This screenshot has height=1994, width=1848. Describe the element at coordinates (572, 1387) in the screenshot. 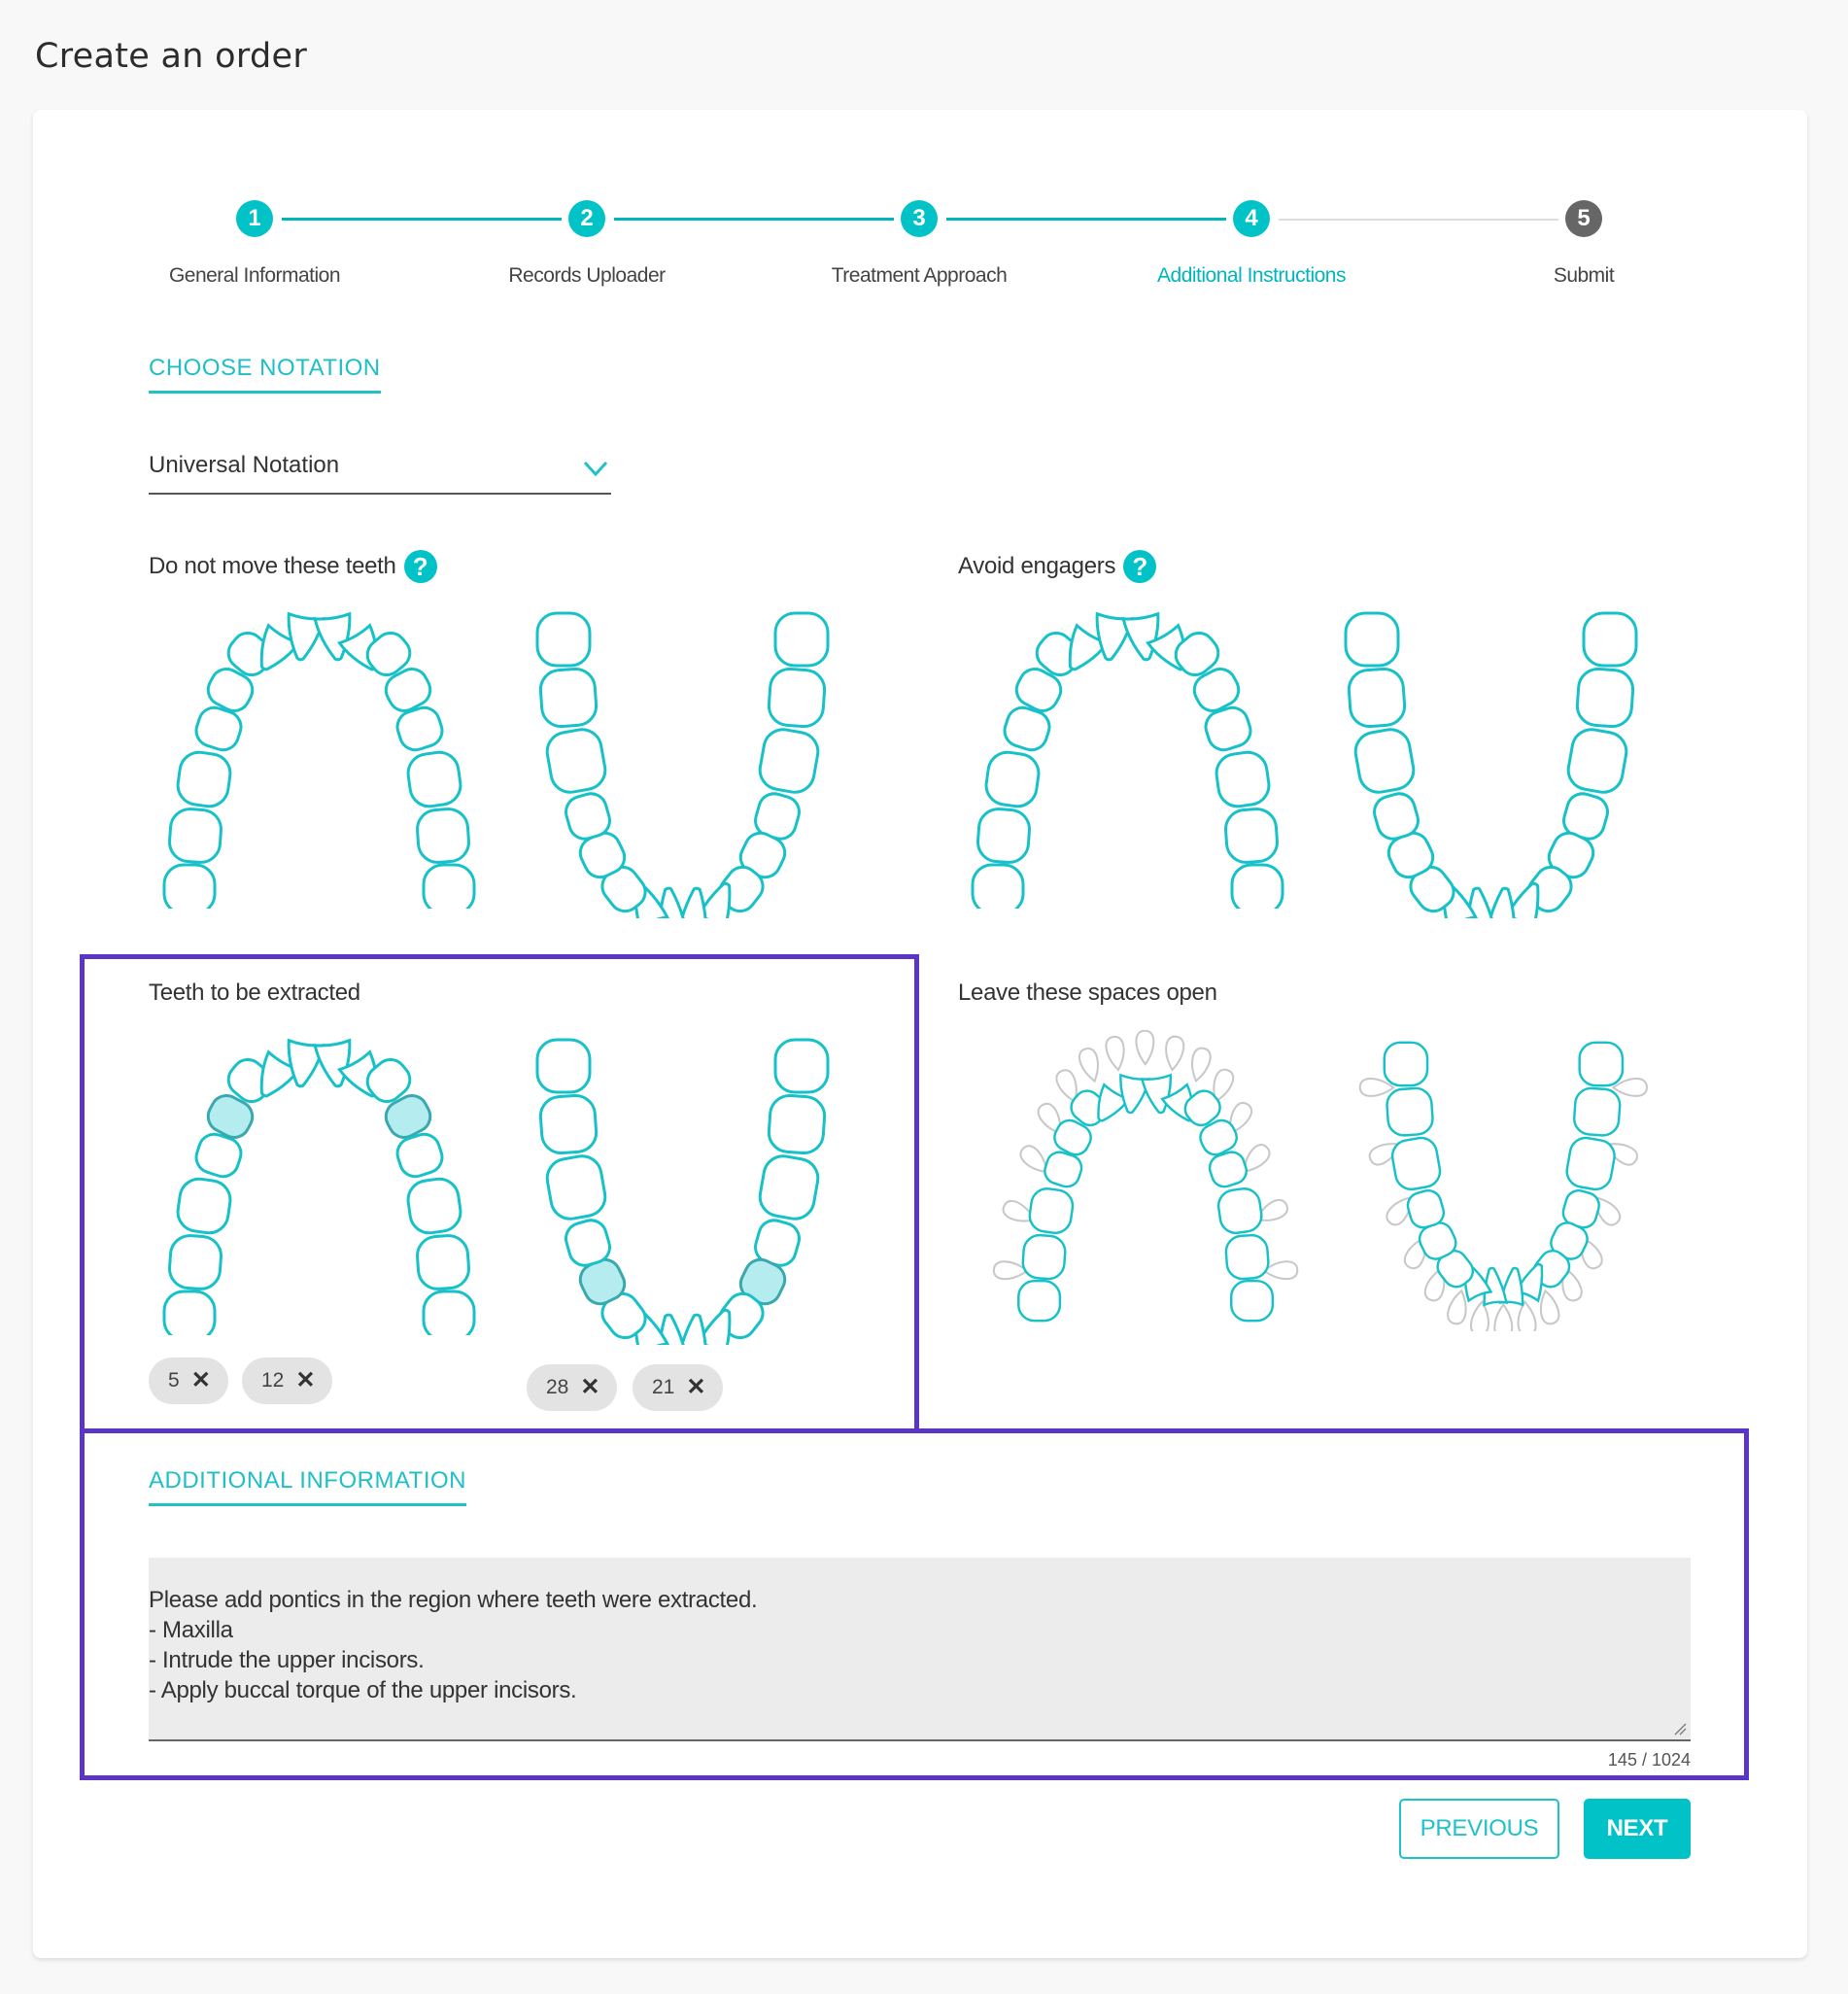

I see `extract-chip: 28 ✕` at that location.